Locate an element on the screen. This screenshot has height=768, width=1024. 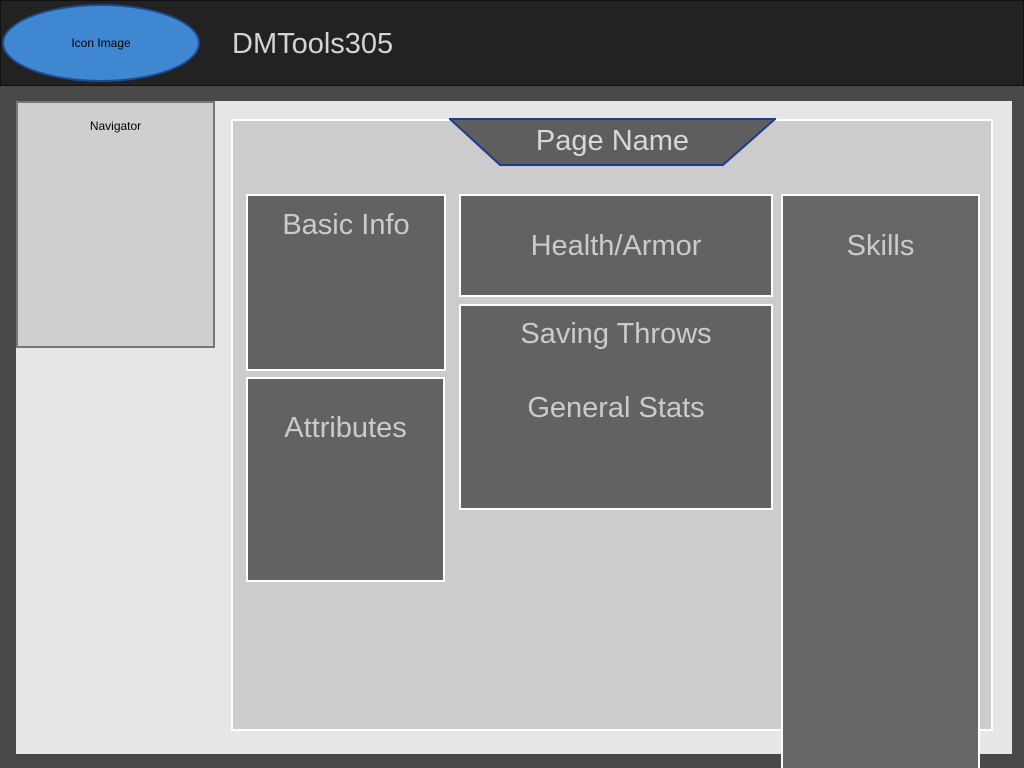
attributes-title: Attributes is located at coordinates (345, 428).